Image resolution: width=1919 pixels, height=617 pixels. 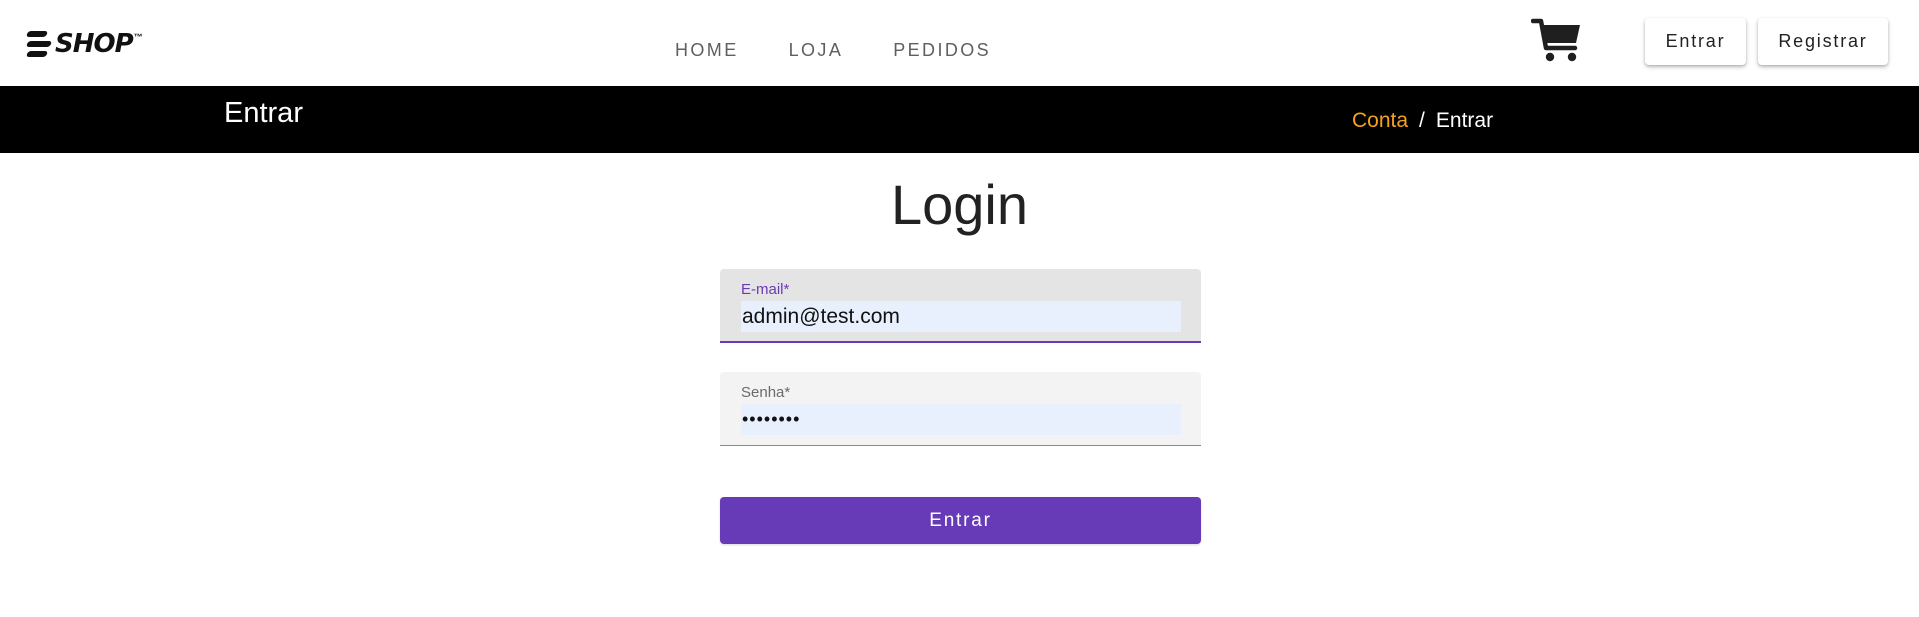 I want to click on page-title-band: Entrar Conta / Entrar, so click(x=959, y=119).